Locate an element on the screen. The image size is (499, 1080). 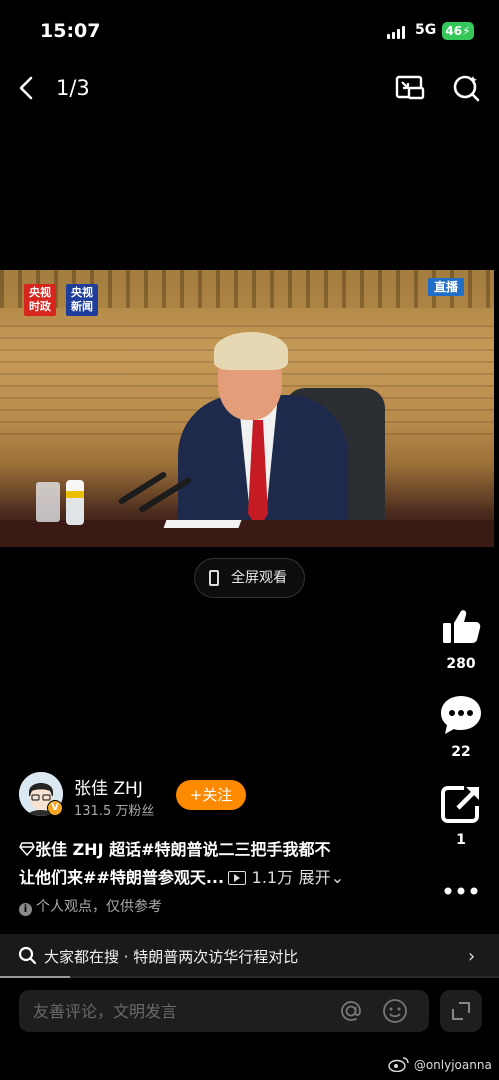
view-count: 1.1万 is located at coordinates (272, 877).